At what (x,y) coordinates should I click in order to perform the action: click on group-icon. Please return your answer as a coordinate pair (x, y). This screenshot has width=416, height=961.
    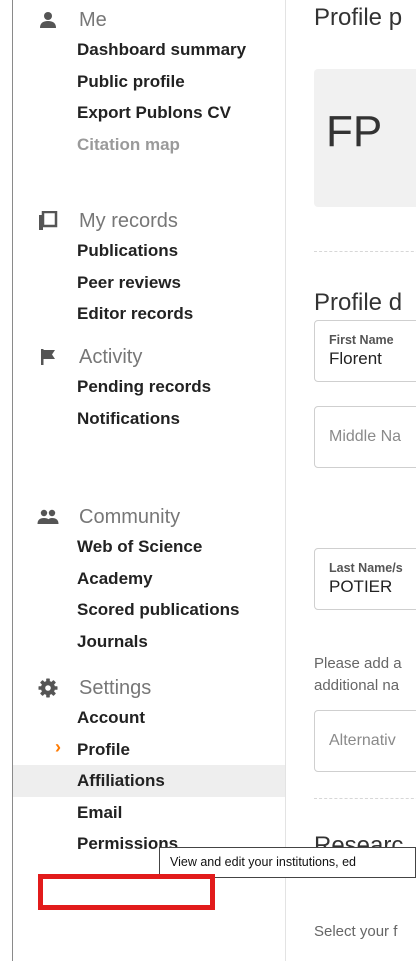
    Looking at the image, I should click on (48, 517).